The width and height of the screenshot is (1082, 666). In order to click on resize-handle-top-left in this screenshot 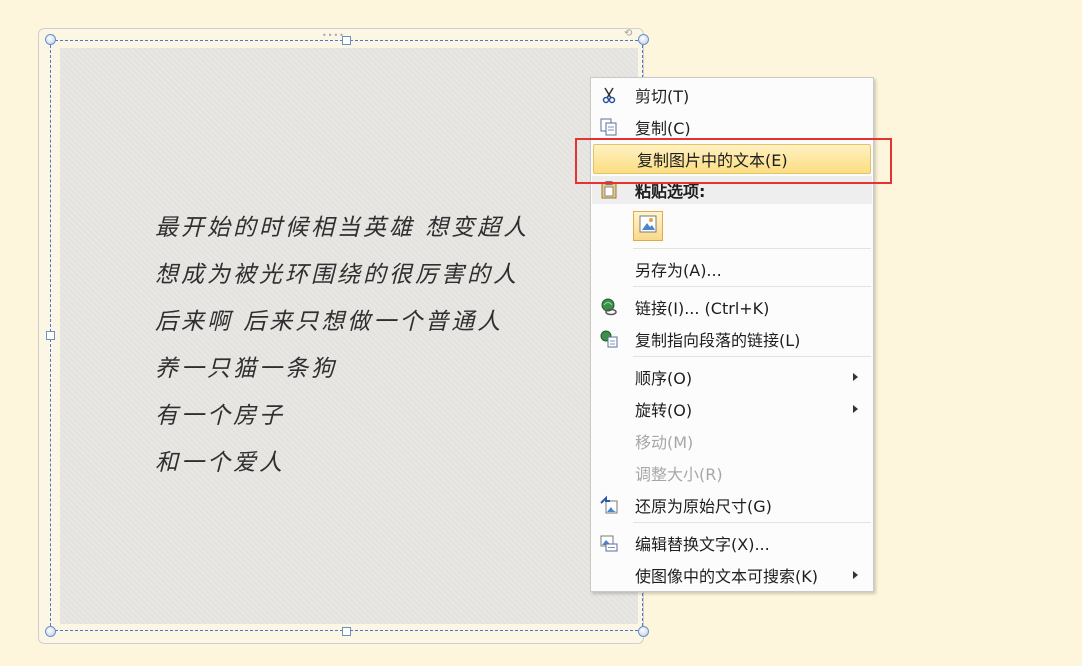, I will do `click(50, 39)`.